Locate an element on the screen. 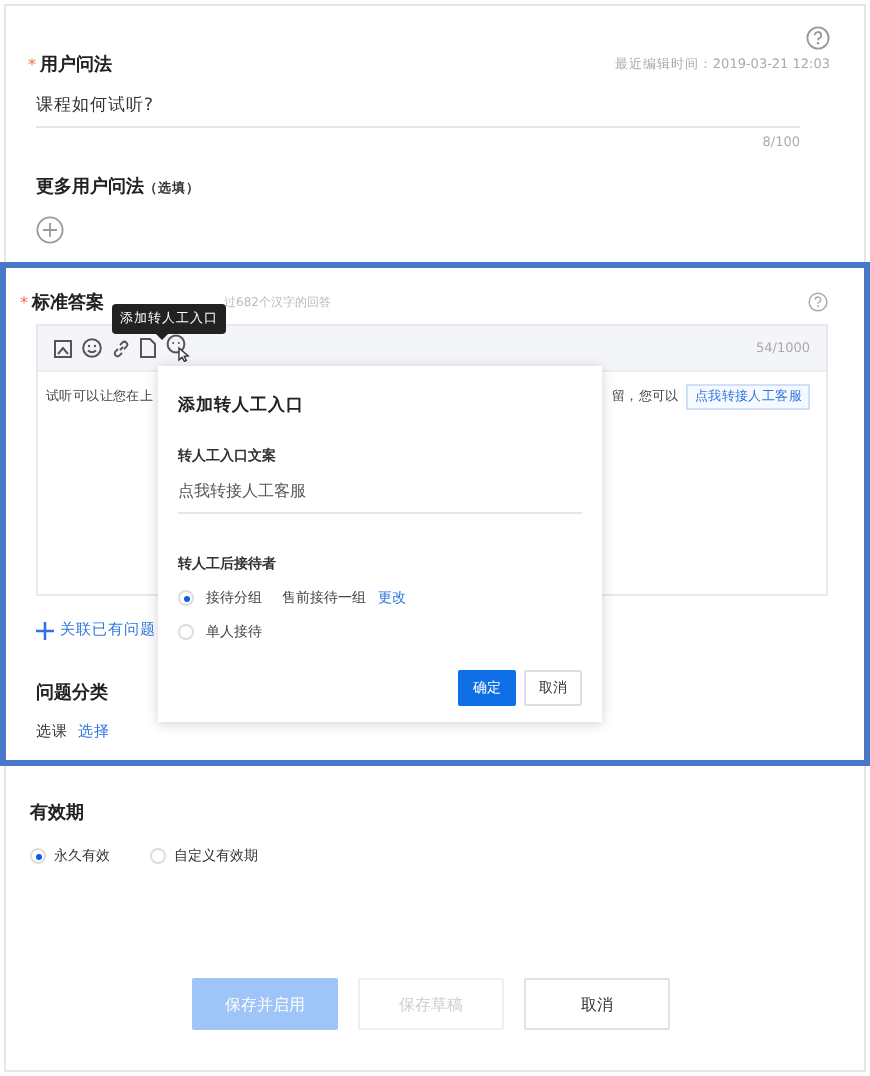 This screenshot has width=870, height=1076. popup-title: 添加转人工入口 is located at coordinates (242, 406).